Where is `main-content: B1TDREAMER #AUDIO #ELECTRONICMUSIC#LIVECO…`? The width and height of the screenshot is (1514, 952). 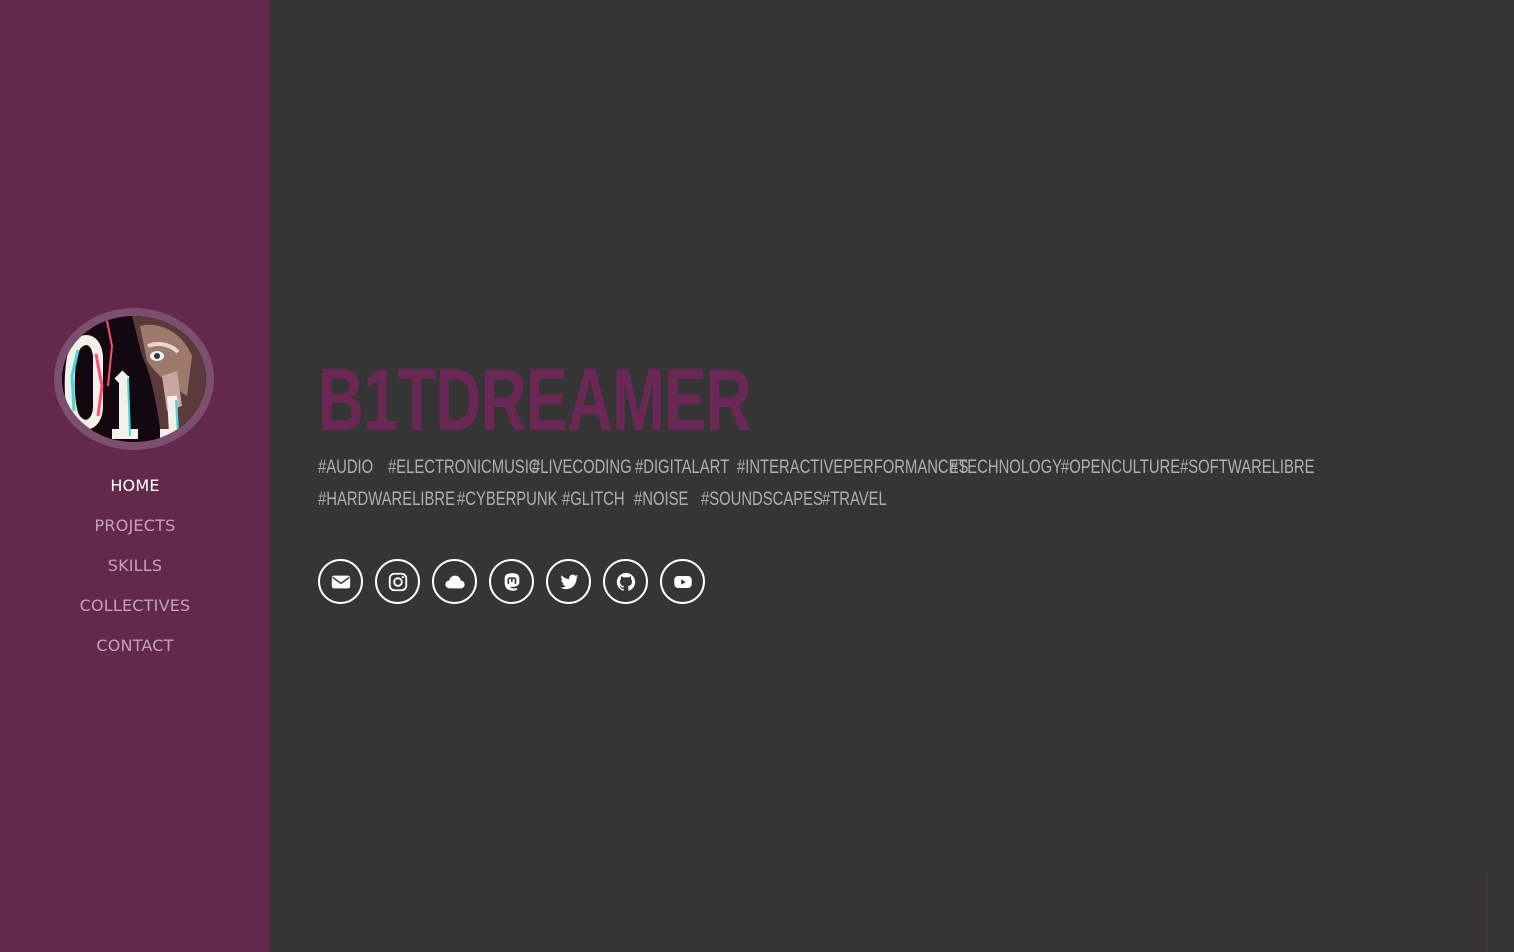
main-content: B1TDREAMER #AUDIO #ELECTRONICMUSIC#LIVECO… is located at coordinates (893, 433).